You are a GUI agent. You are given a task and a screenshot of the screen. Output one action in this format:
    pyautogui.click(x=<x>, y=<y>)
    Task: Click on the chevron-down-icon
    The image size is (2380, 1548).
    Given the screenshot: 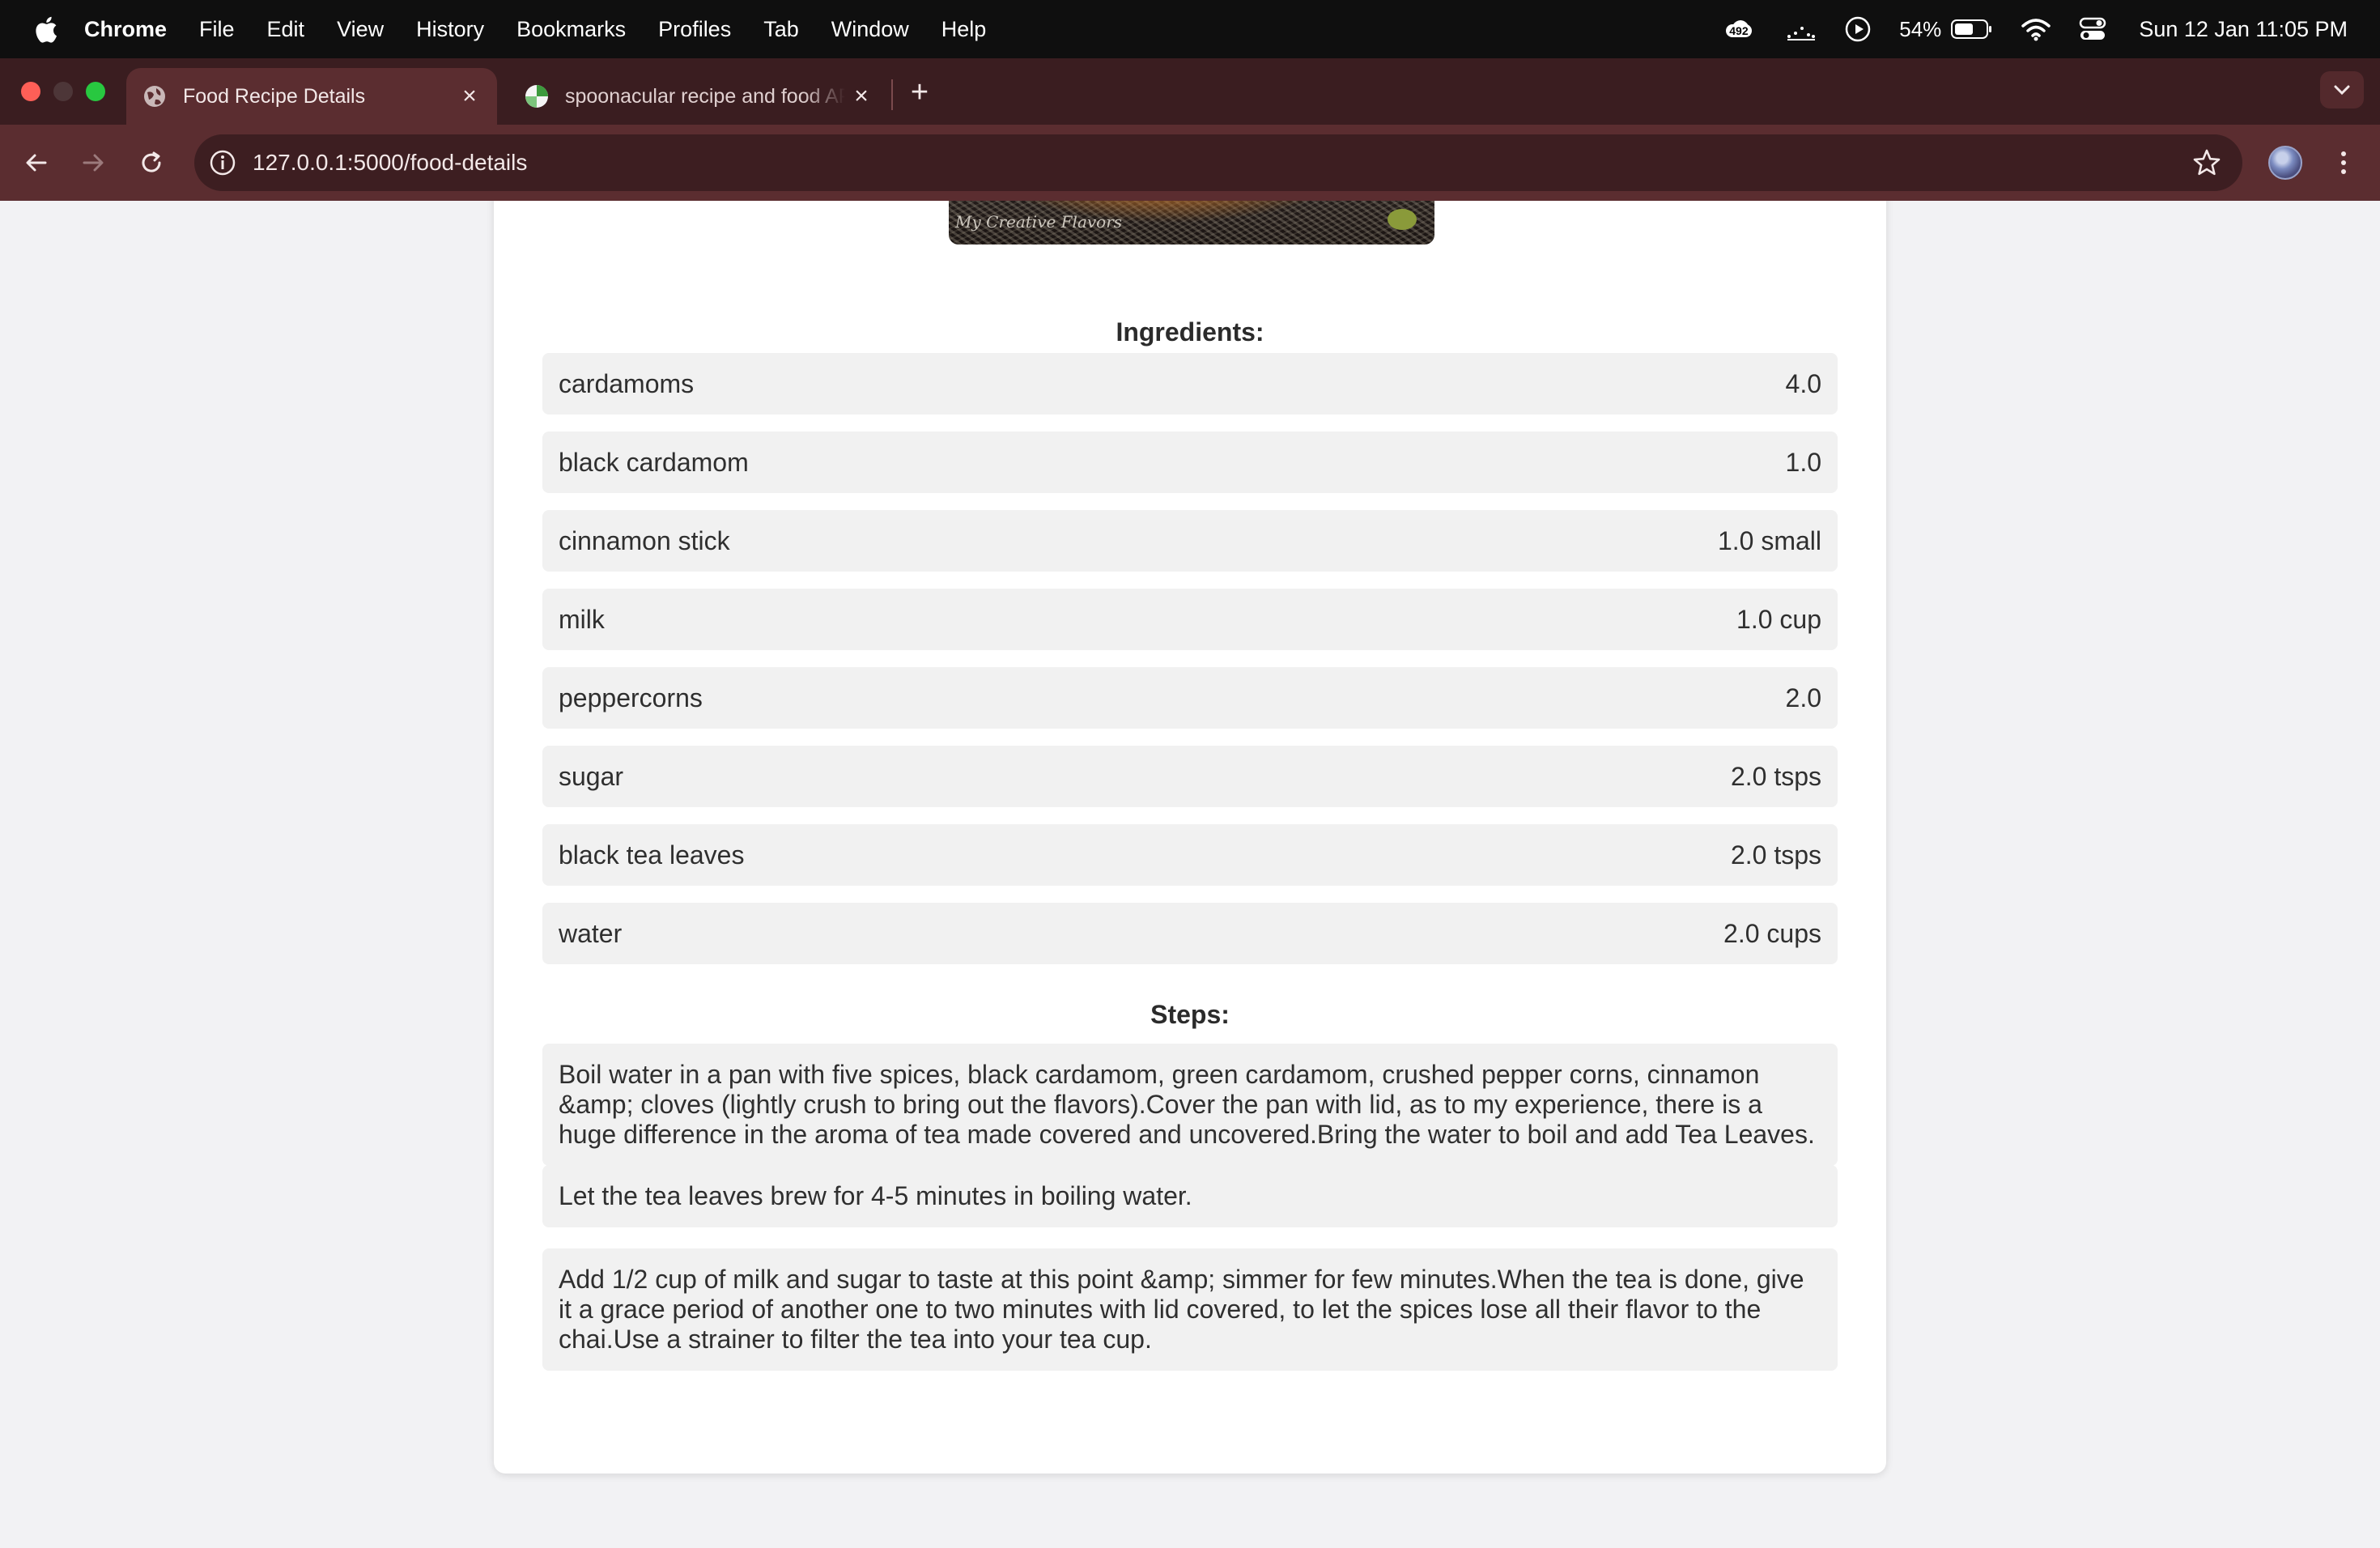 What is the action you would take?
    pyautogui.click(x=2342, y=91)
    